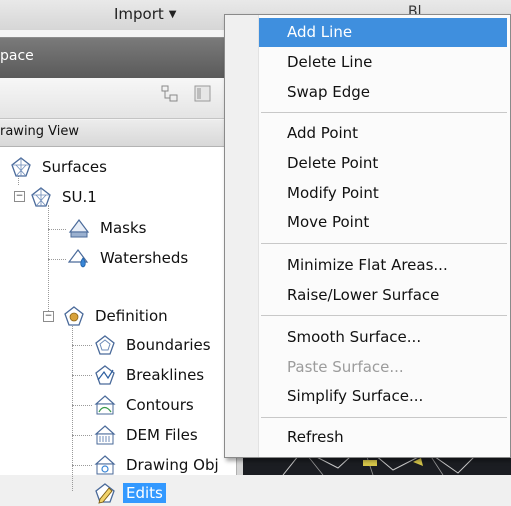 The width and height of the screenshot is (511, 506). Describe the element at coordinates (383, 32) in the screenshot. I see `menu-item-add-line: Add Line` at that location.